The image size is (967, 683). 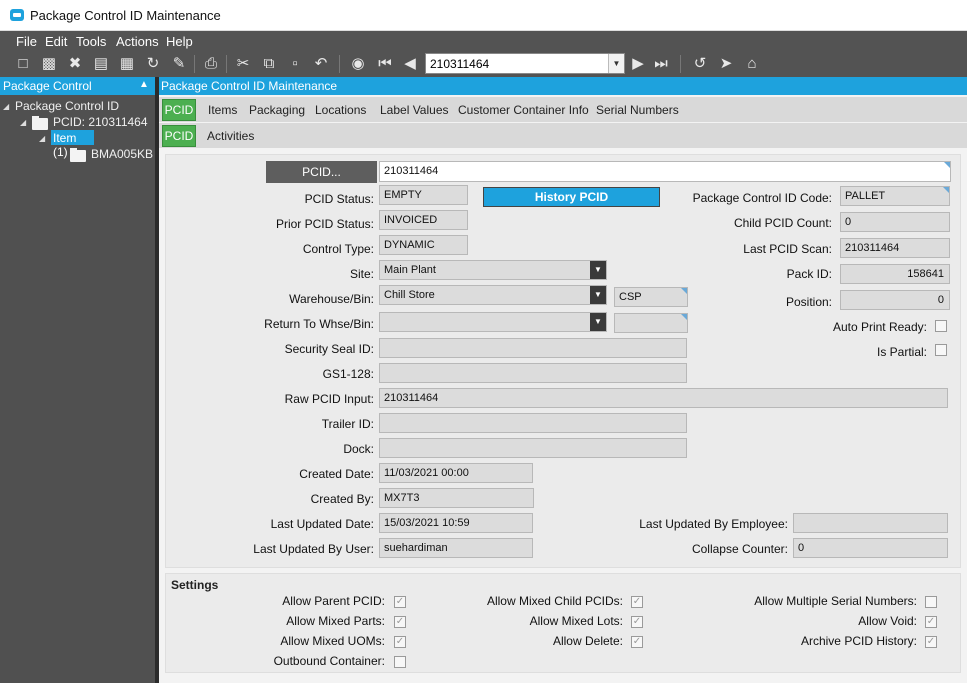 I want to click on print-icon: ⎙, so click(x=211, y=64).